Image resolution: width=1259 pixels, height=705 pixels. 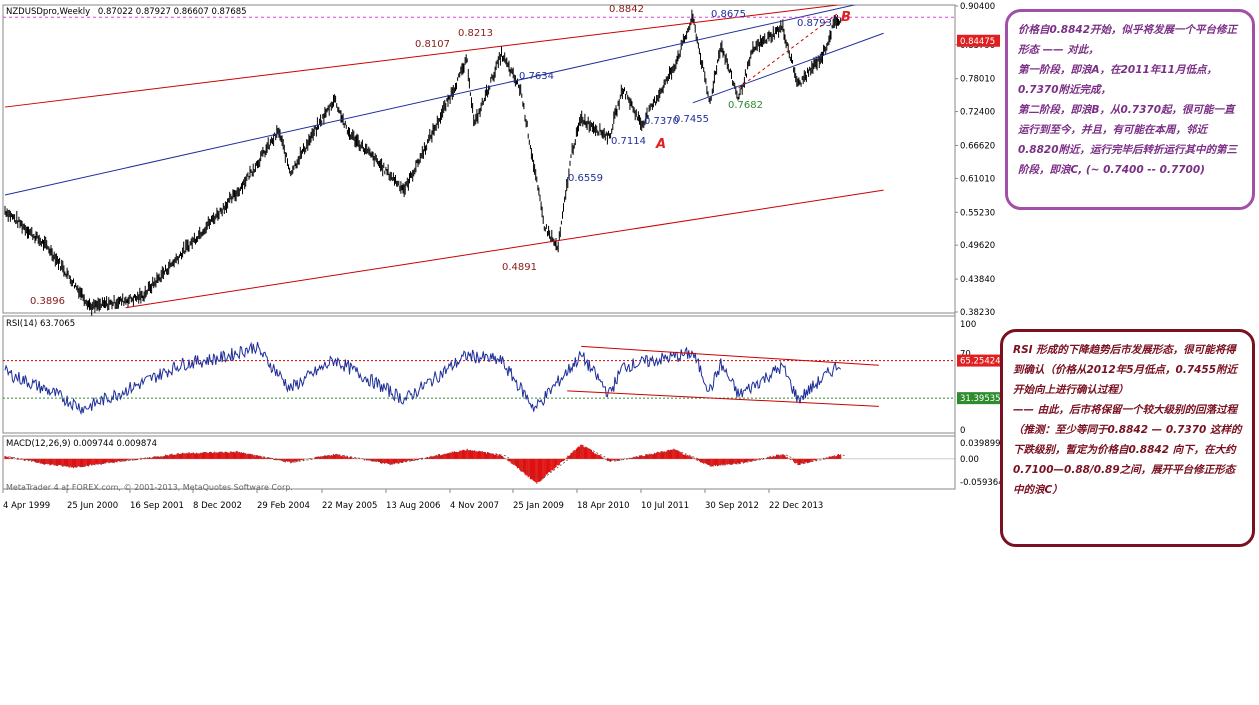 I want to click on macd-scale-bottom: -0.059364, so click(x=982, y=483).